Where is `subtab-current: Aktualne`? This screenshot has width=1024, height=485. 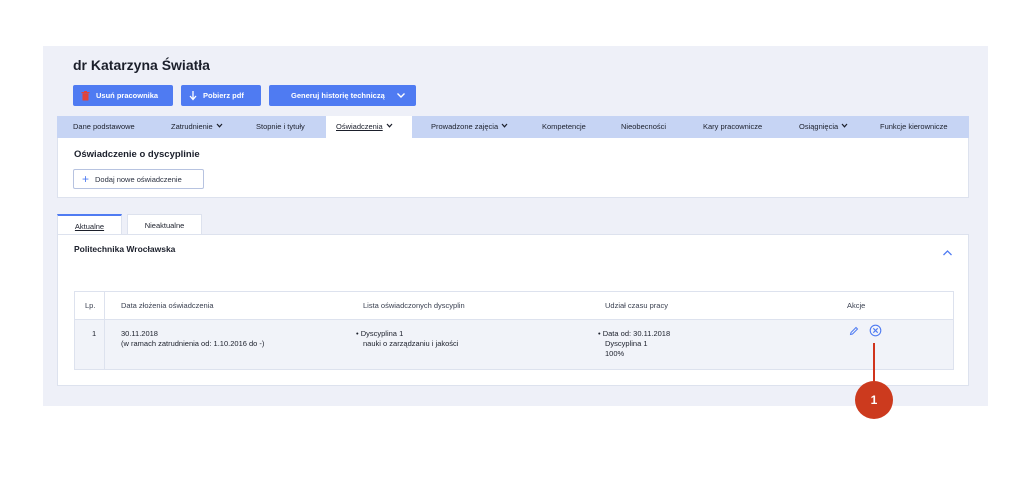
subtab-current: Aktualne is located at coordinates (89, 224).